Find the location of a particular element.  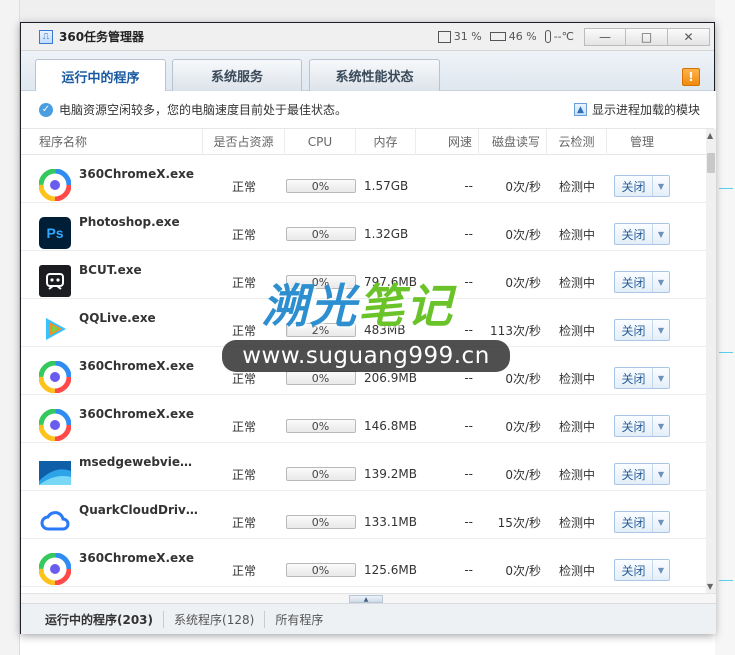

disk-io: 15次/秒 is located at coordinates (519, 522).